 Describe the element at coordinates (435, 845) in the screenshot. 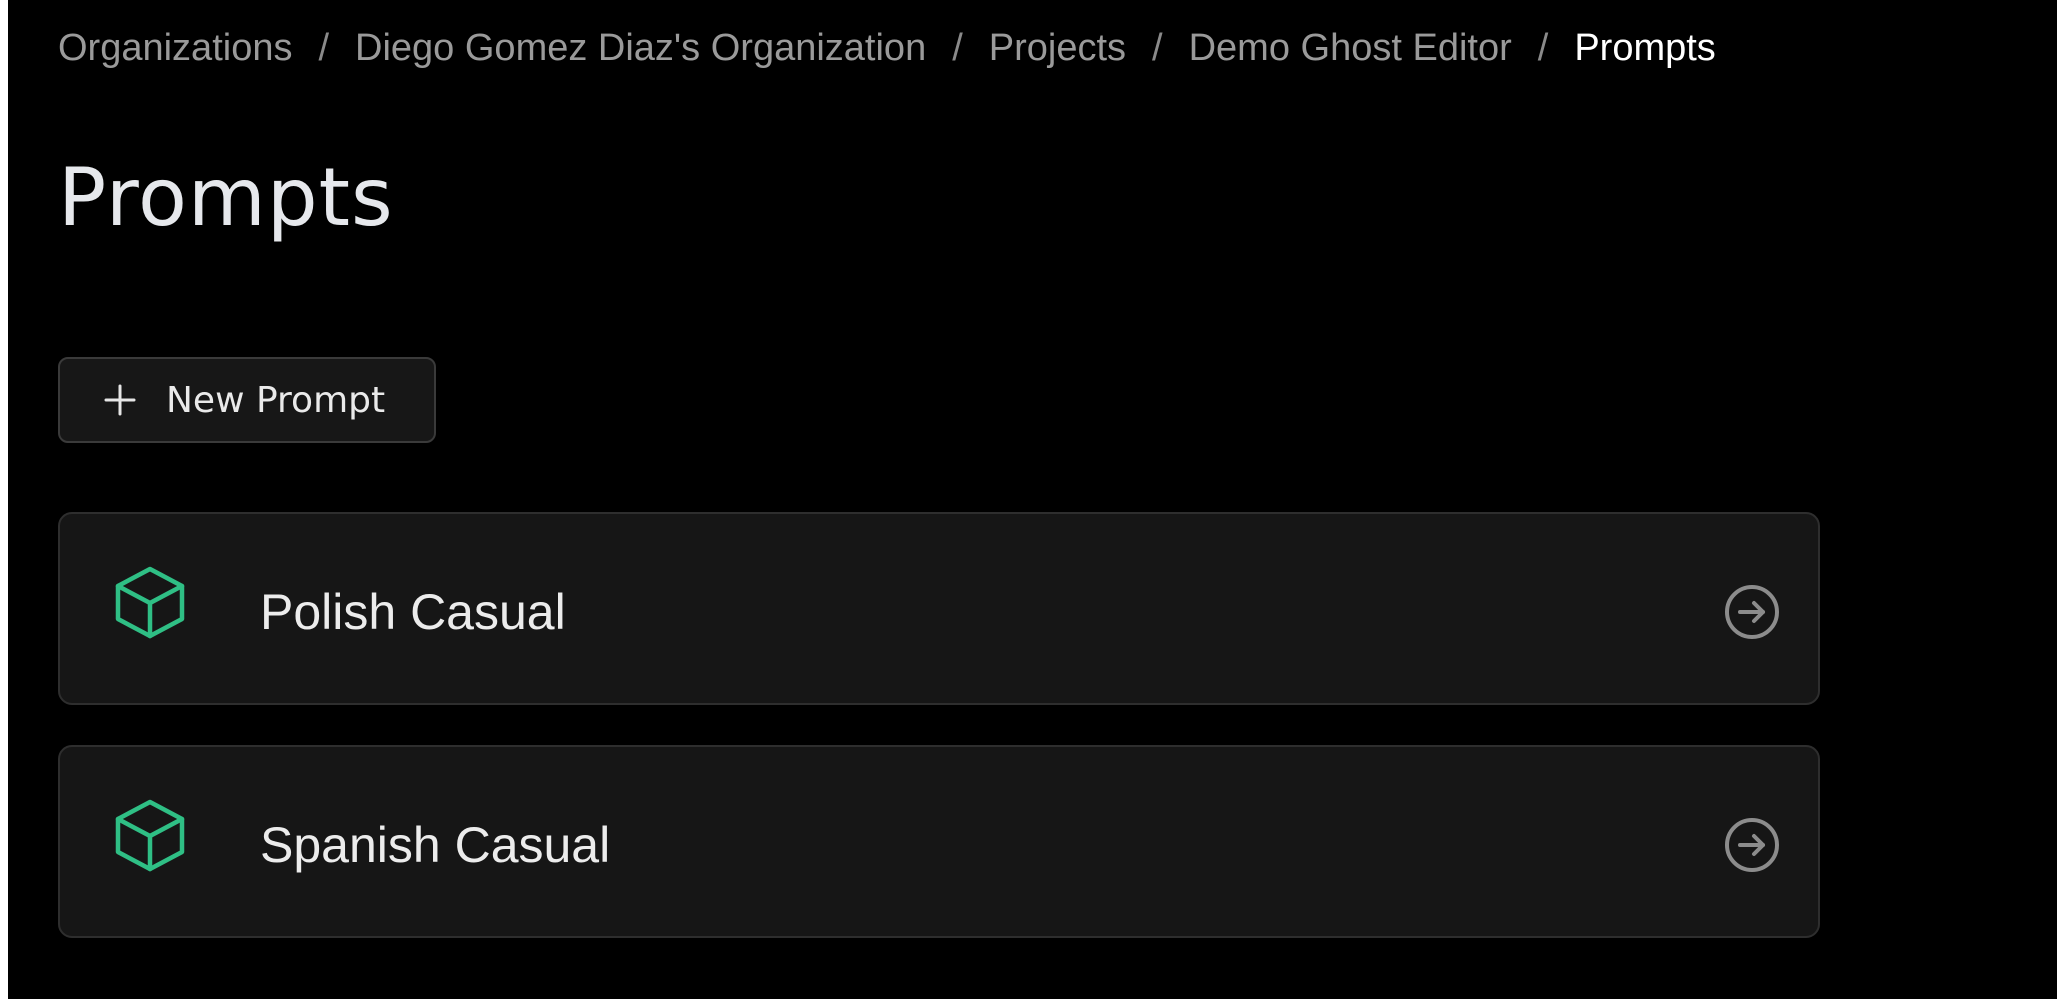

I see `prompt-name: Spanish Casual` at that location.